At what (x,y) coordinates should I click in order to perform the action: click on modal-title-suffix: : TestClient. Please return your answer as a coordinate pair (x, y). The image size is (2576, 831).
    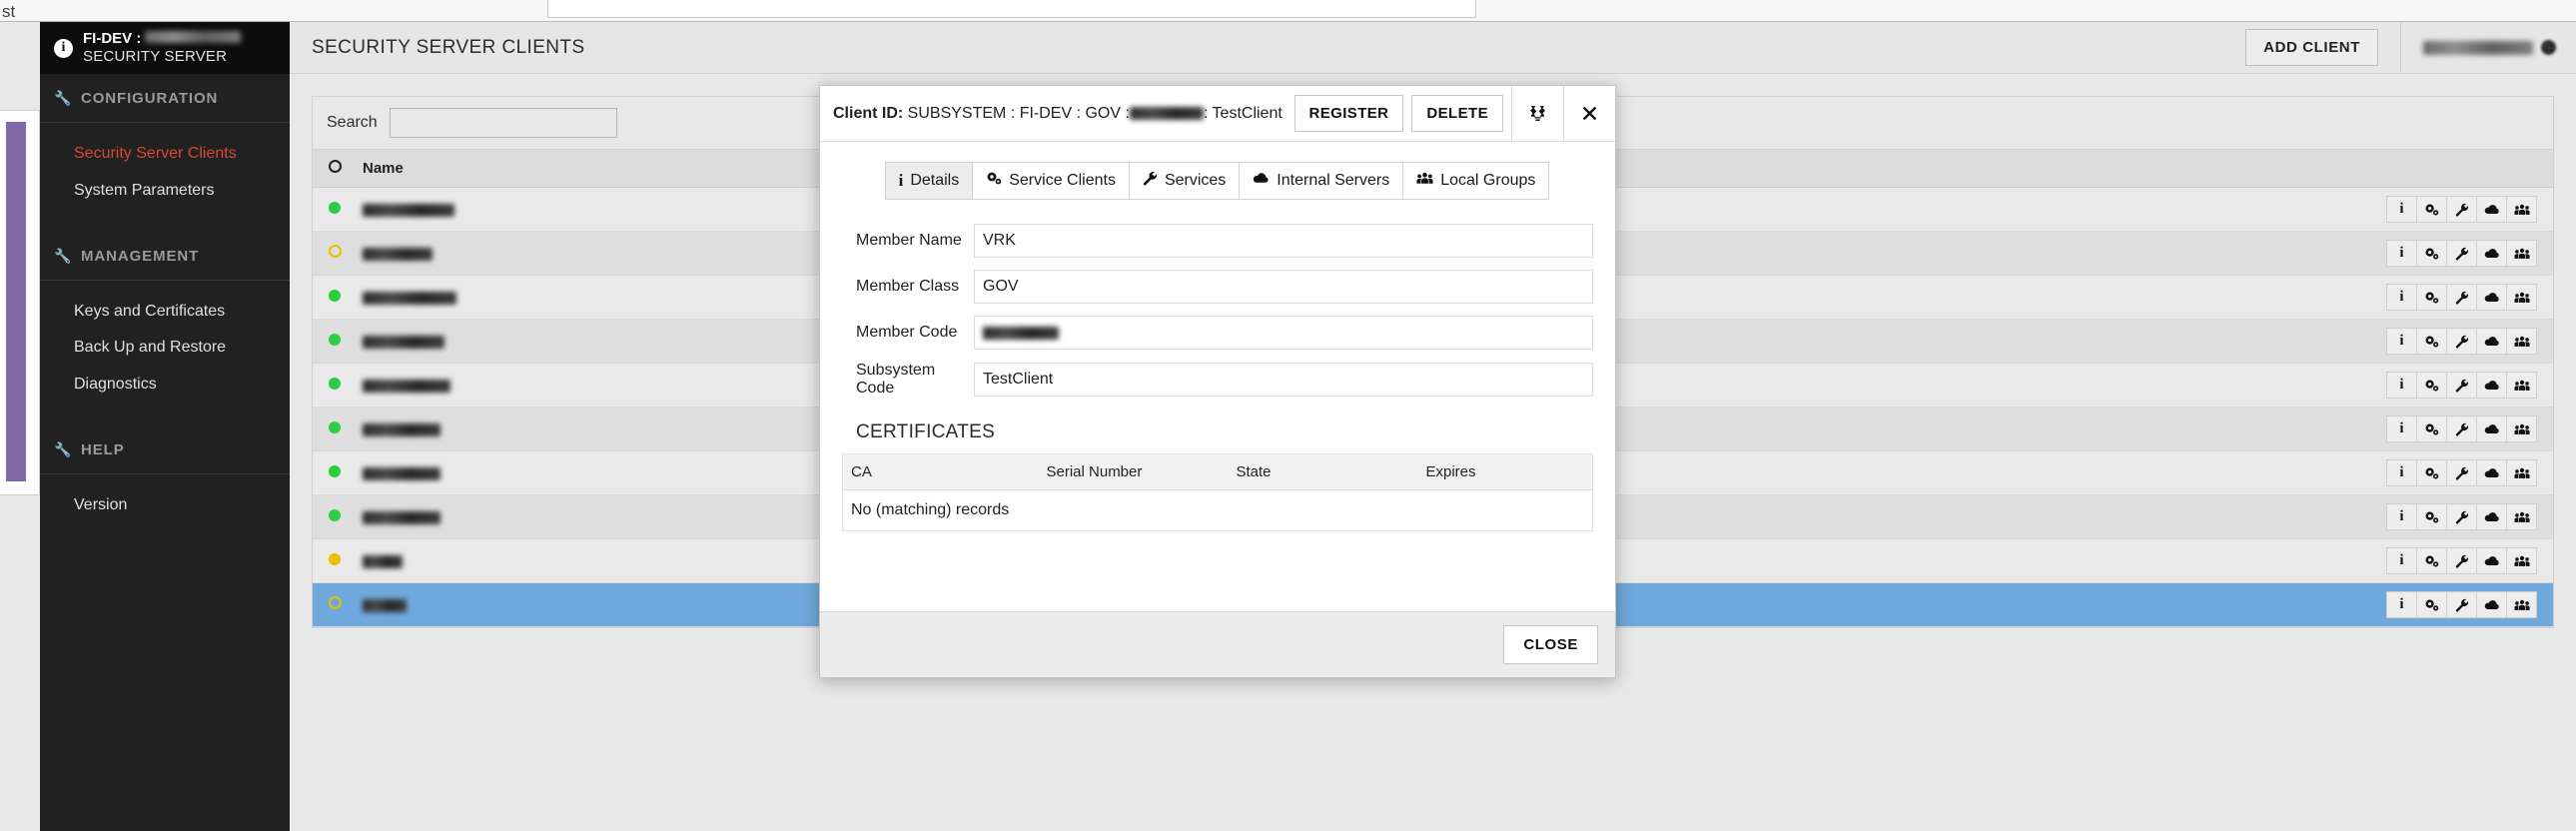
    Looking at the image, I should click on (1243, 113).